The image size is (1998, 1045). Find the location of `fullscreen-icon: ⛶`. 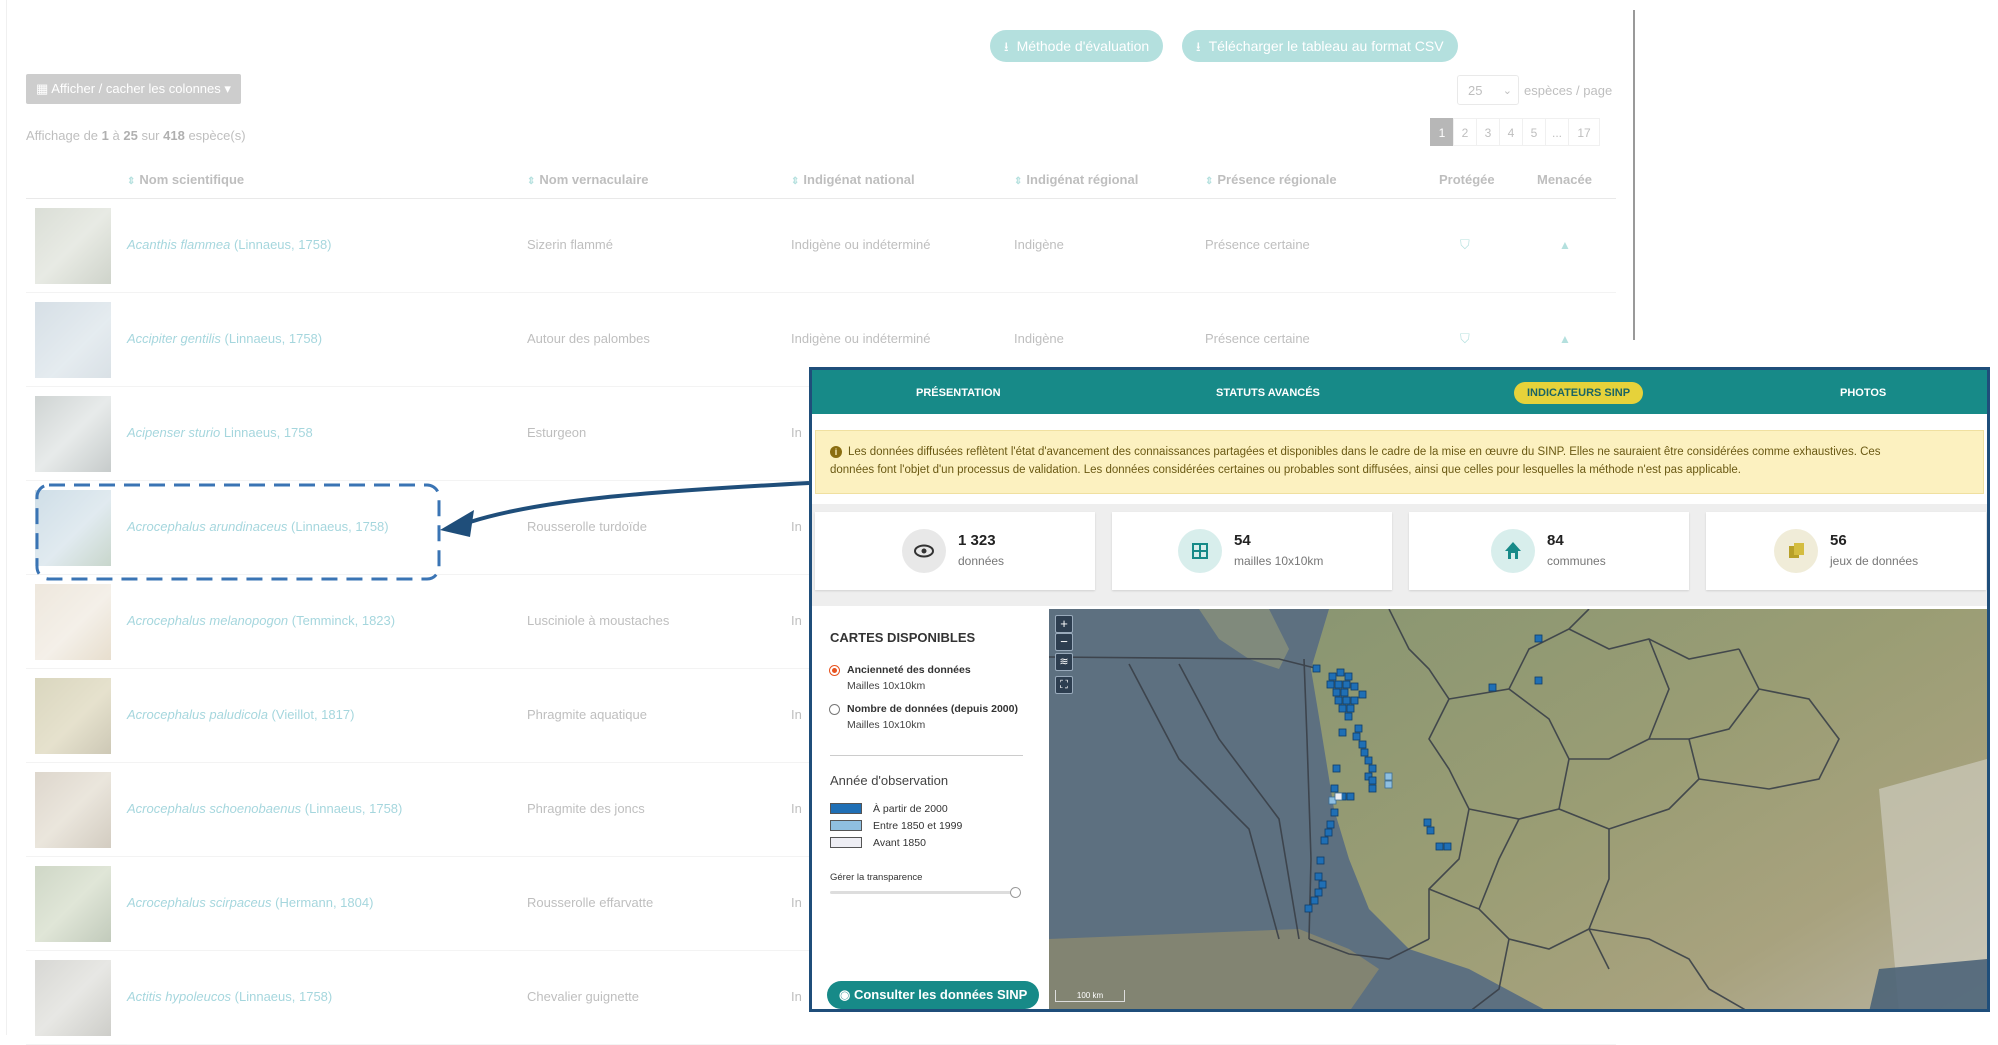

fullscreen-icon: ⛶ is located at coordinates (1064, 685).